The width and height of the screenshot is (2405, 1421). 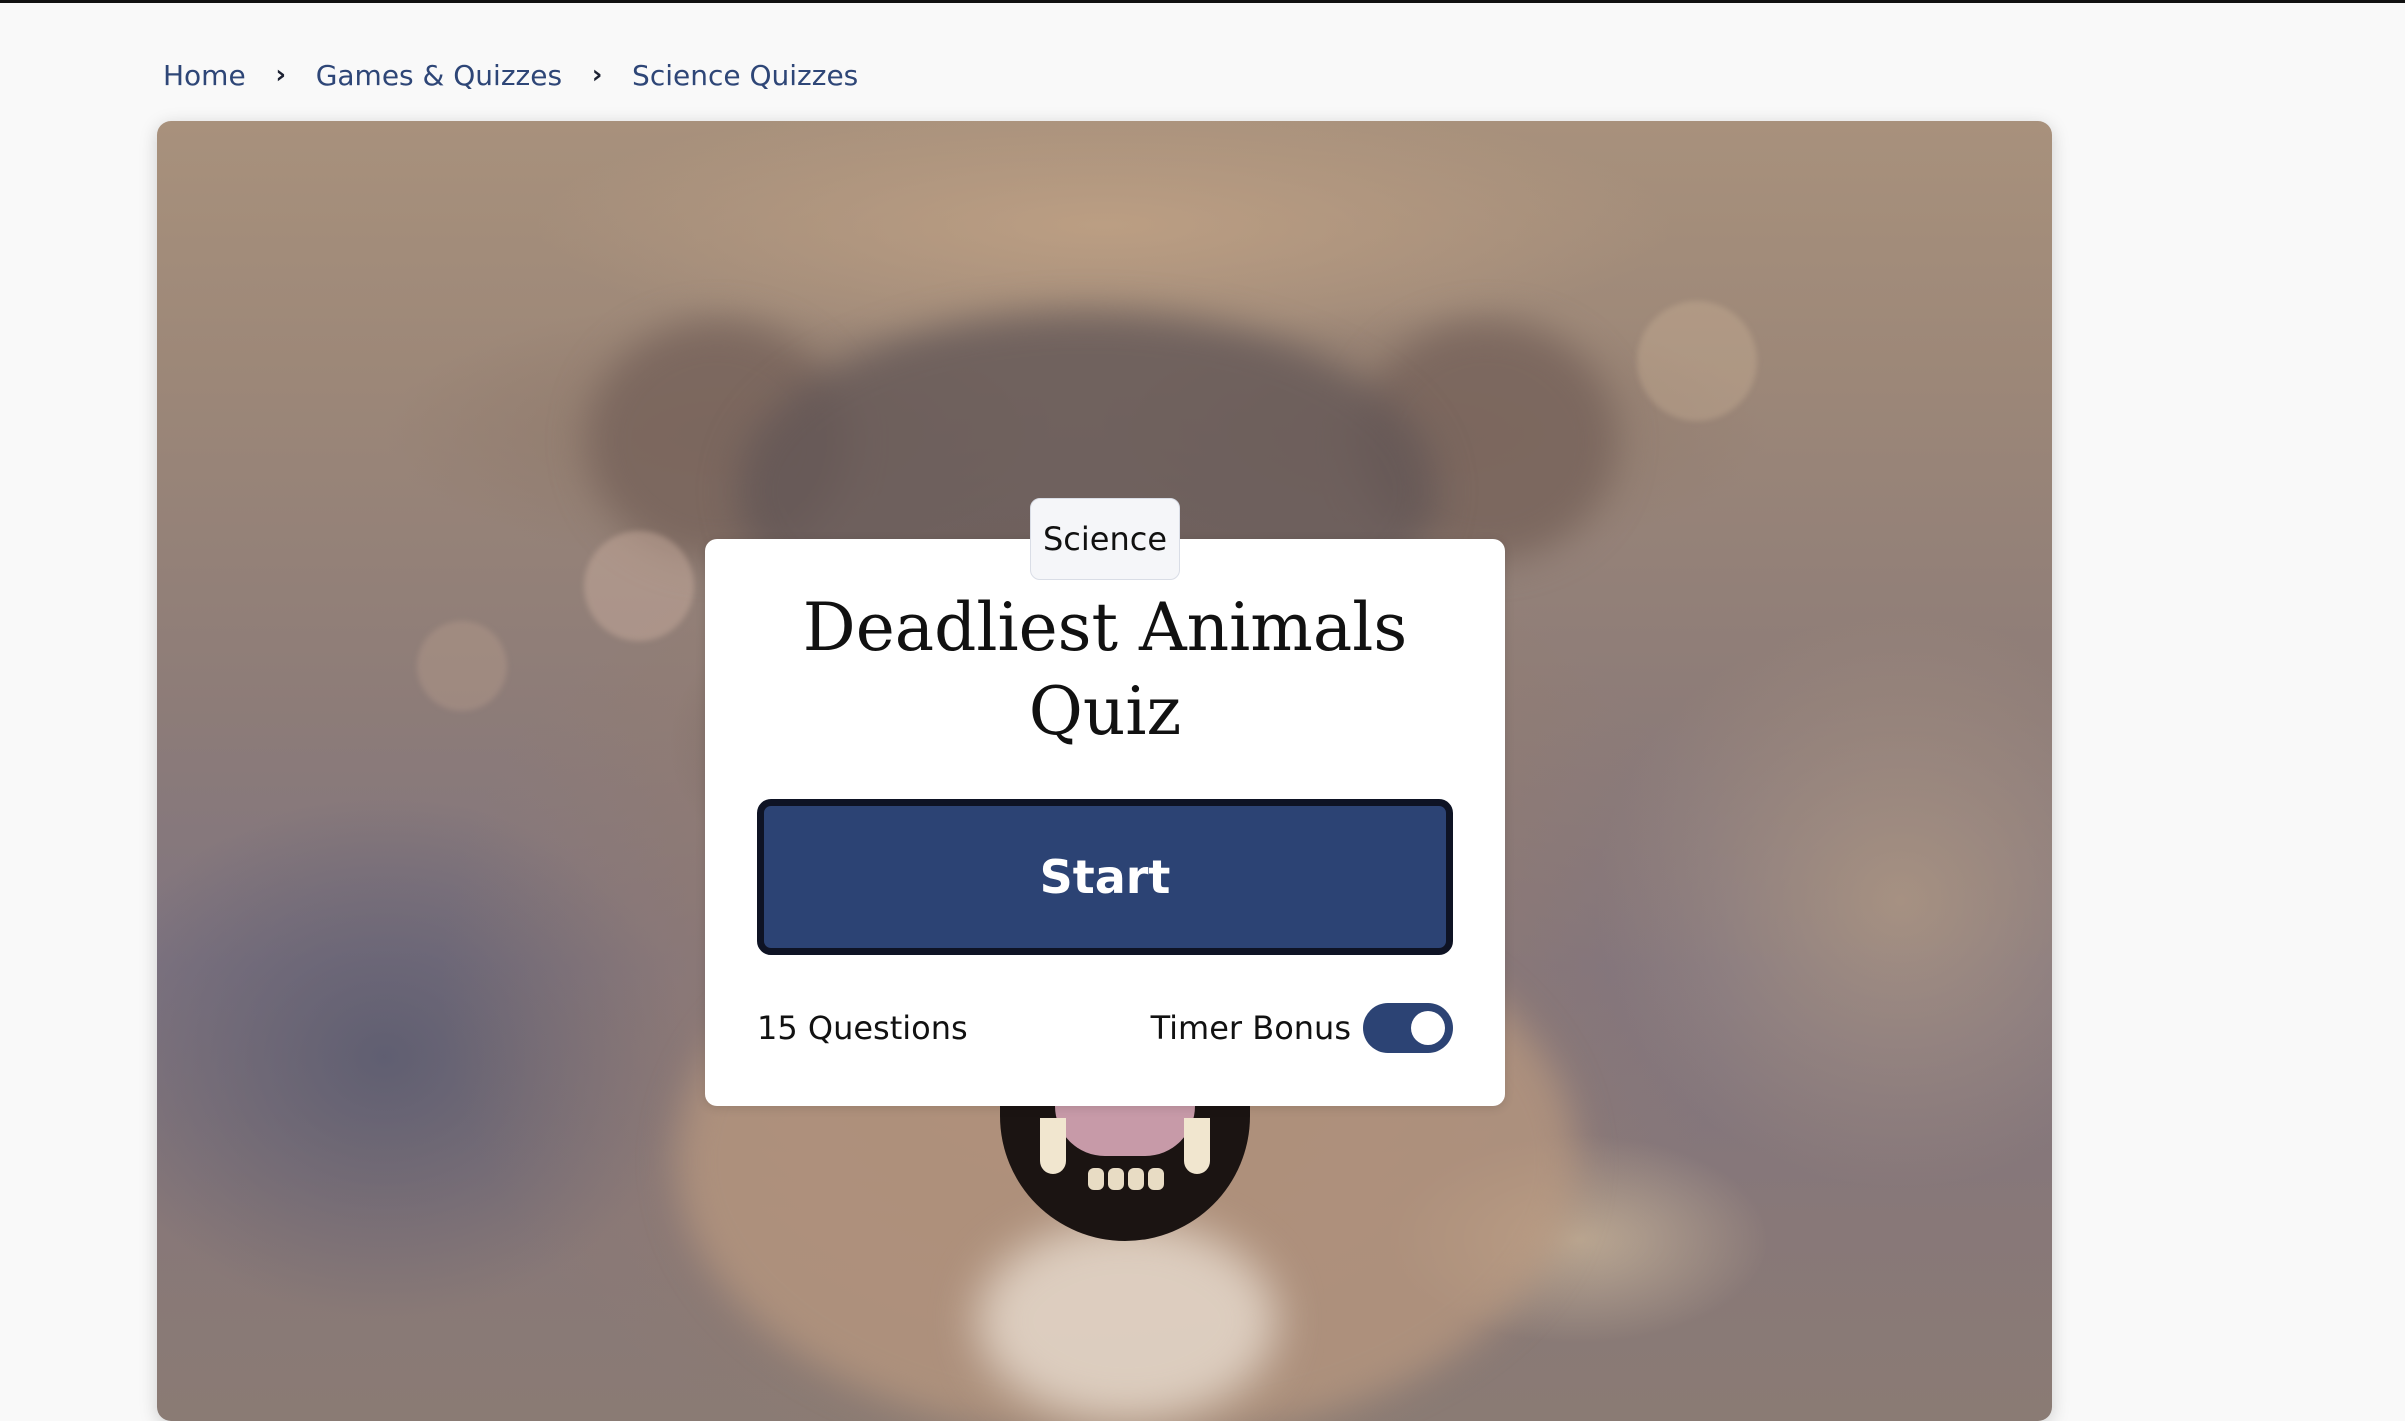 What do you see at coordinates (439, 75) in the screenshot?
I see `breadcrumb-games-quizzes-link: Games & Quizzes` at bounding box center [439, 75].